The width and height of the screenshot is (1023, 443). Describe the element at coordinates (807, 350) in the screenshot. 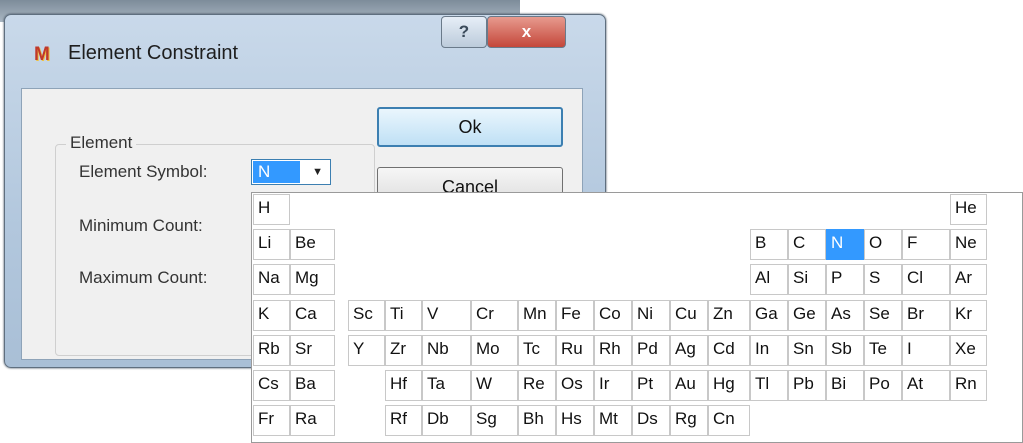

I see `element-cell-sn: Sn` at that location.